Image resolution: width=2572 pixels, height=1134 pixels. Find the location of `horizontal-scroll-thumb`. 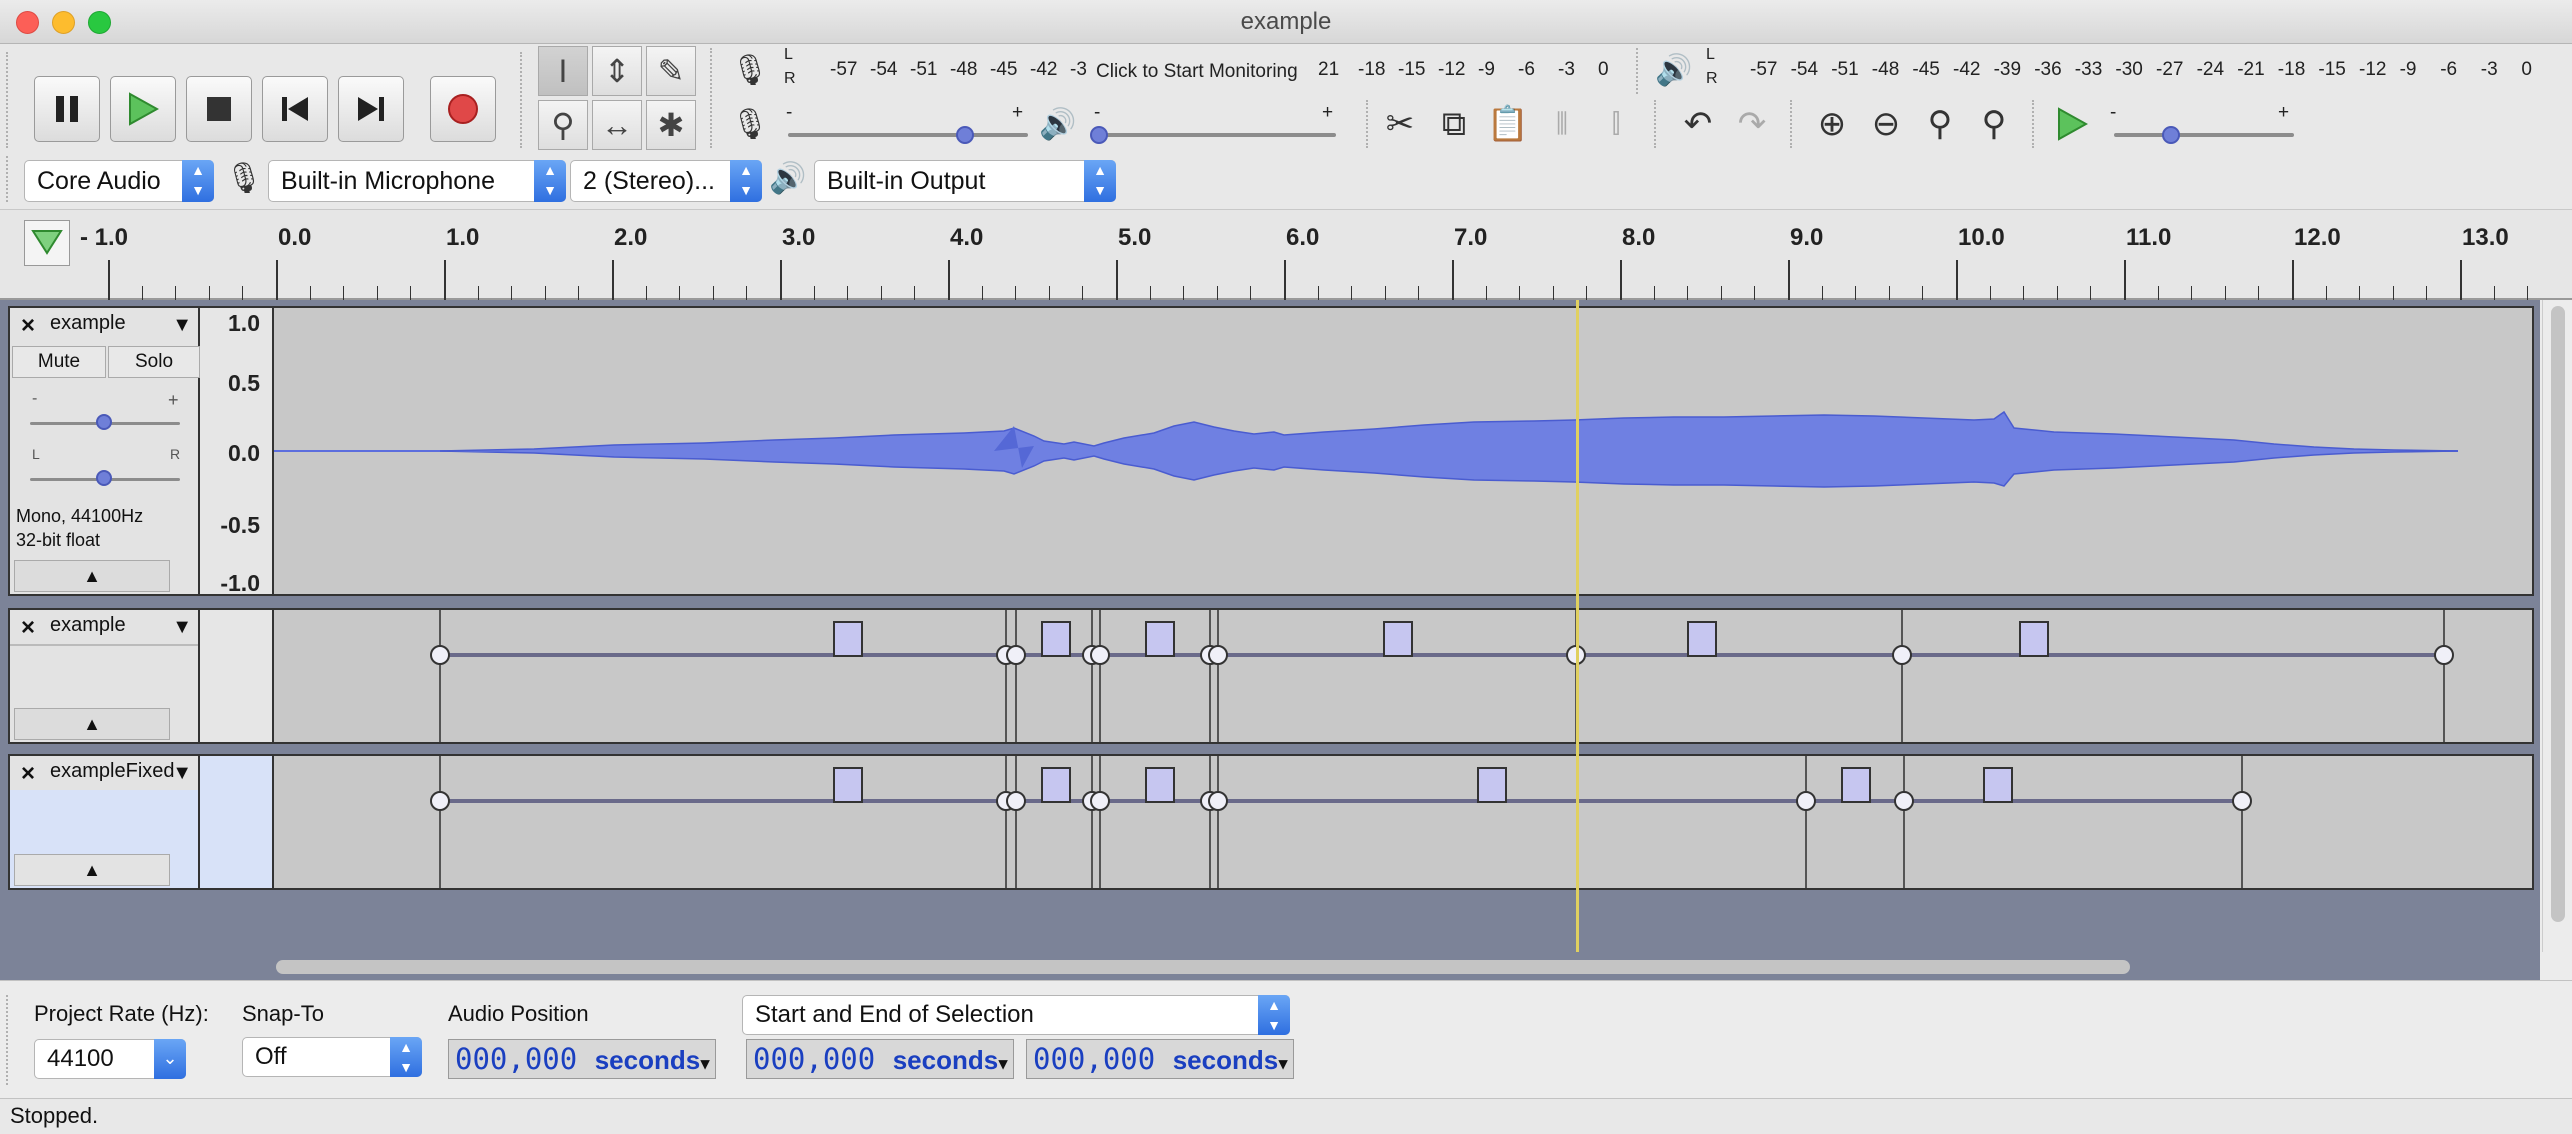

horizontal-scroll-thumb is located at coordinates (1203, 967).